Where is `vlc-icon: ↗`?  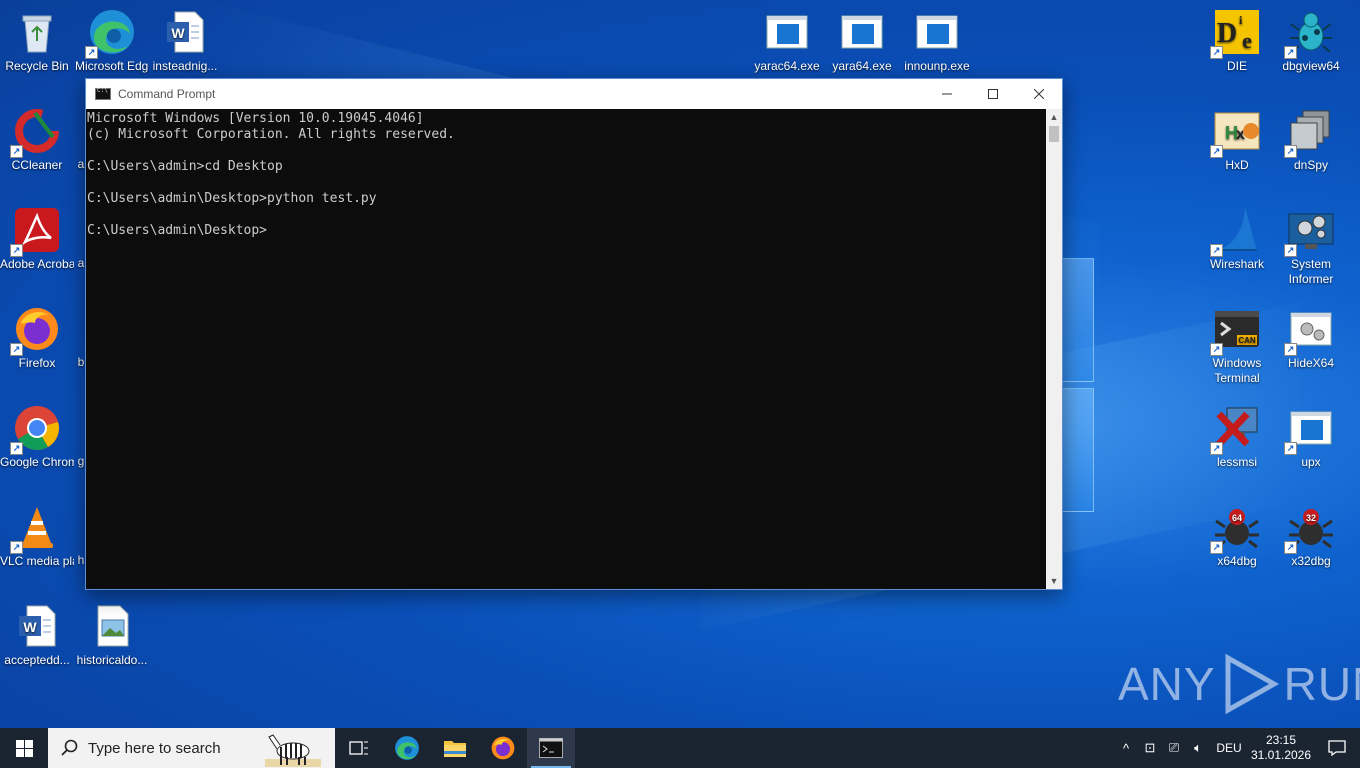
vlc-icon: ↗ is located at coordinates (35, 528).